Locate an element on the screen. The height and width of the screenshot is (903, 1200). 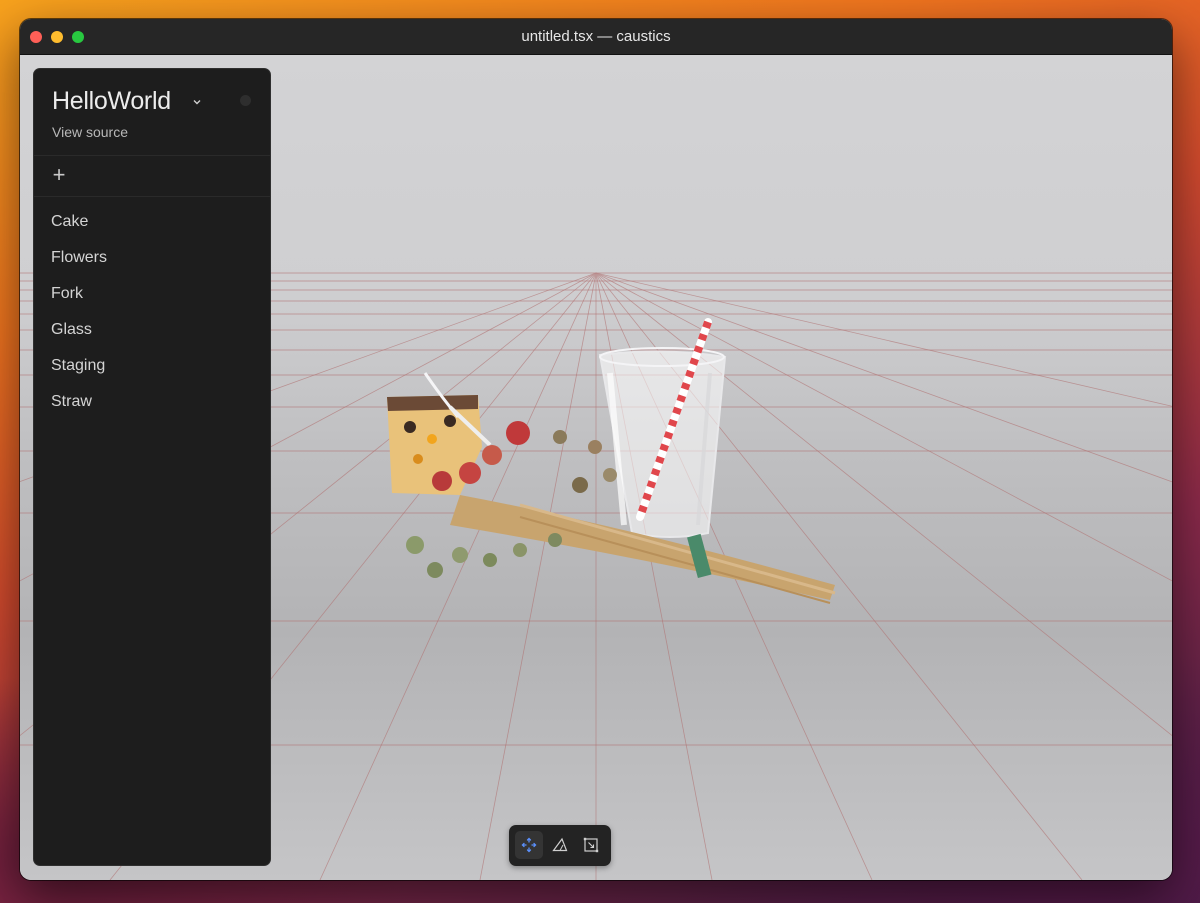
add-button: + is located at coordinates (59, 174).